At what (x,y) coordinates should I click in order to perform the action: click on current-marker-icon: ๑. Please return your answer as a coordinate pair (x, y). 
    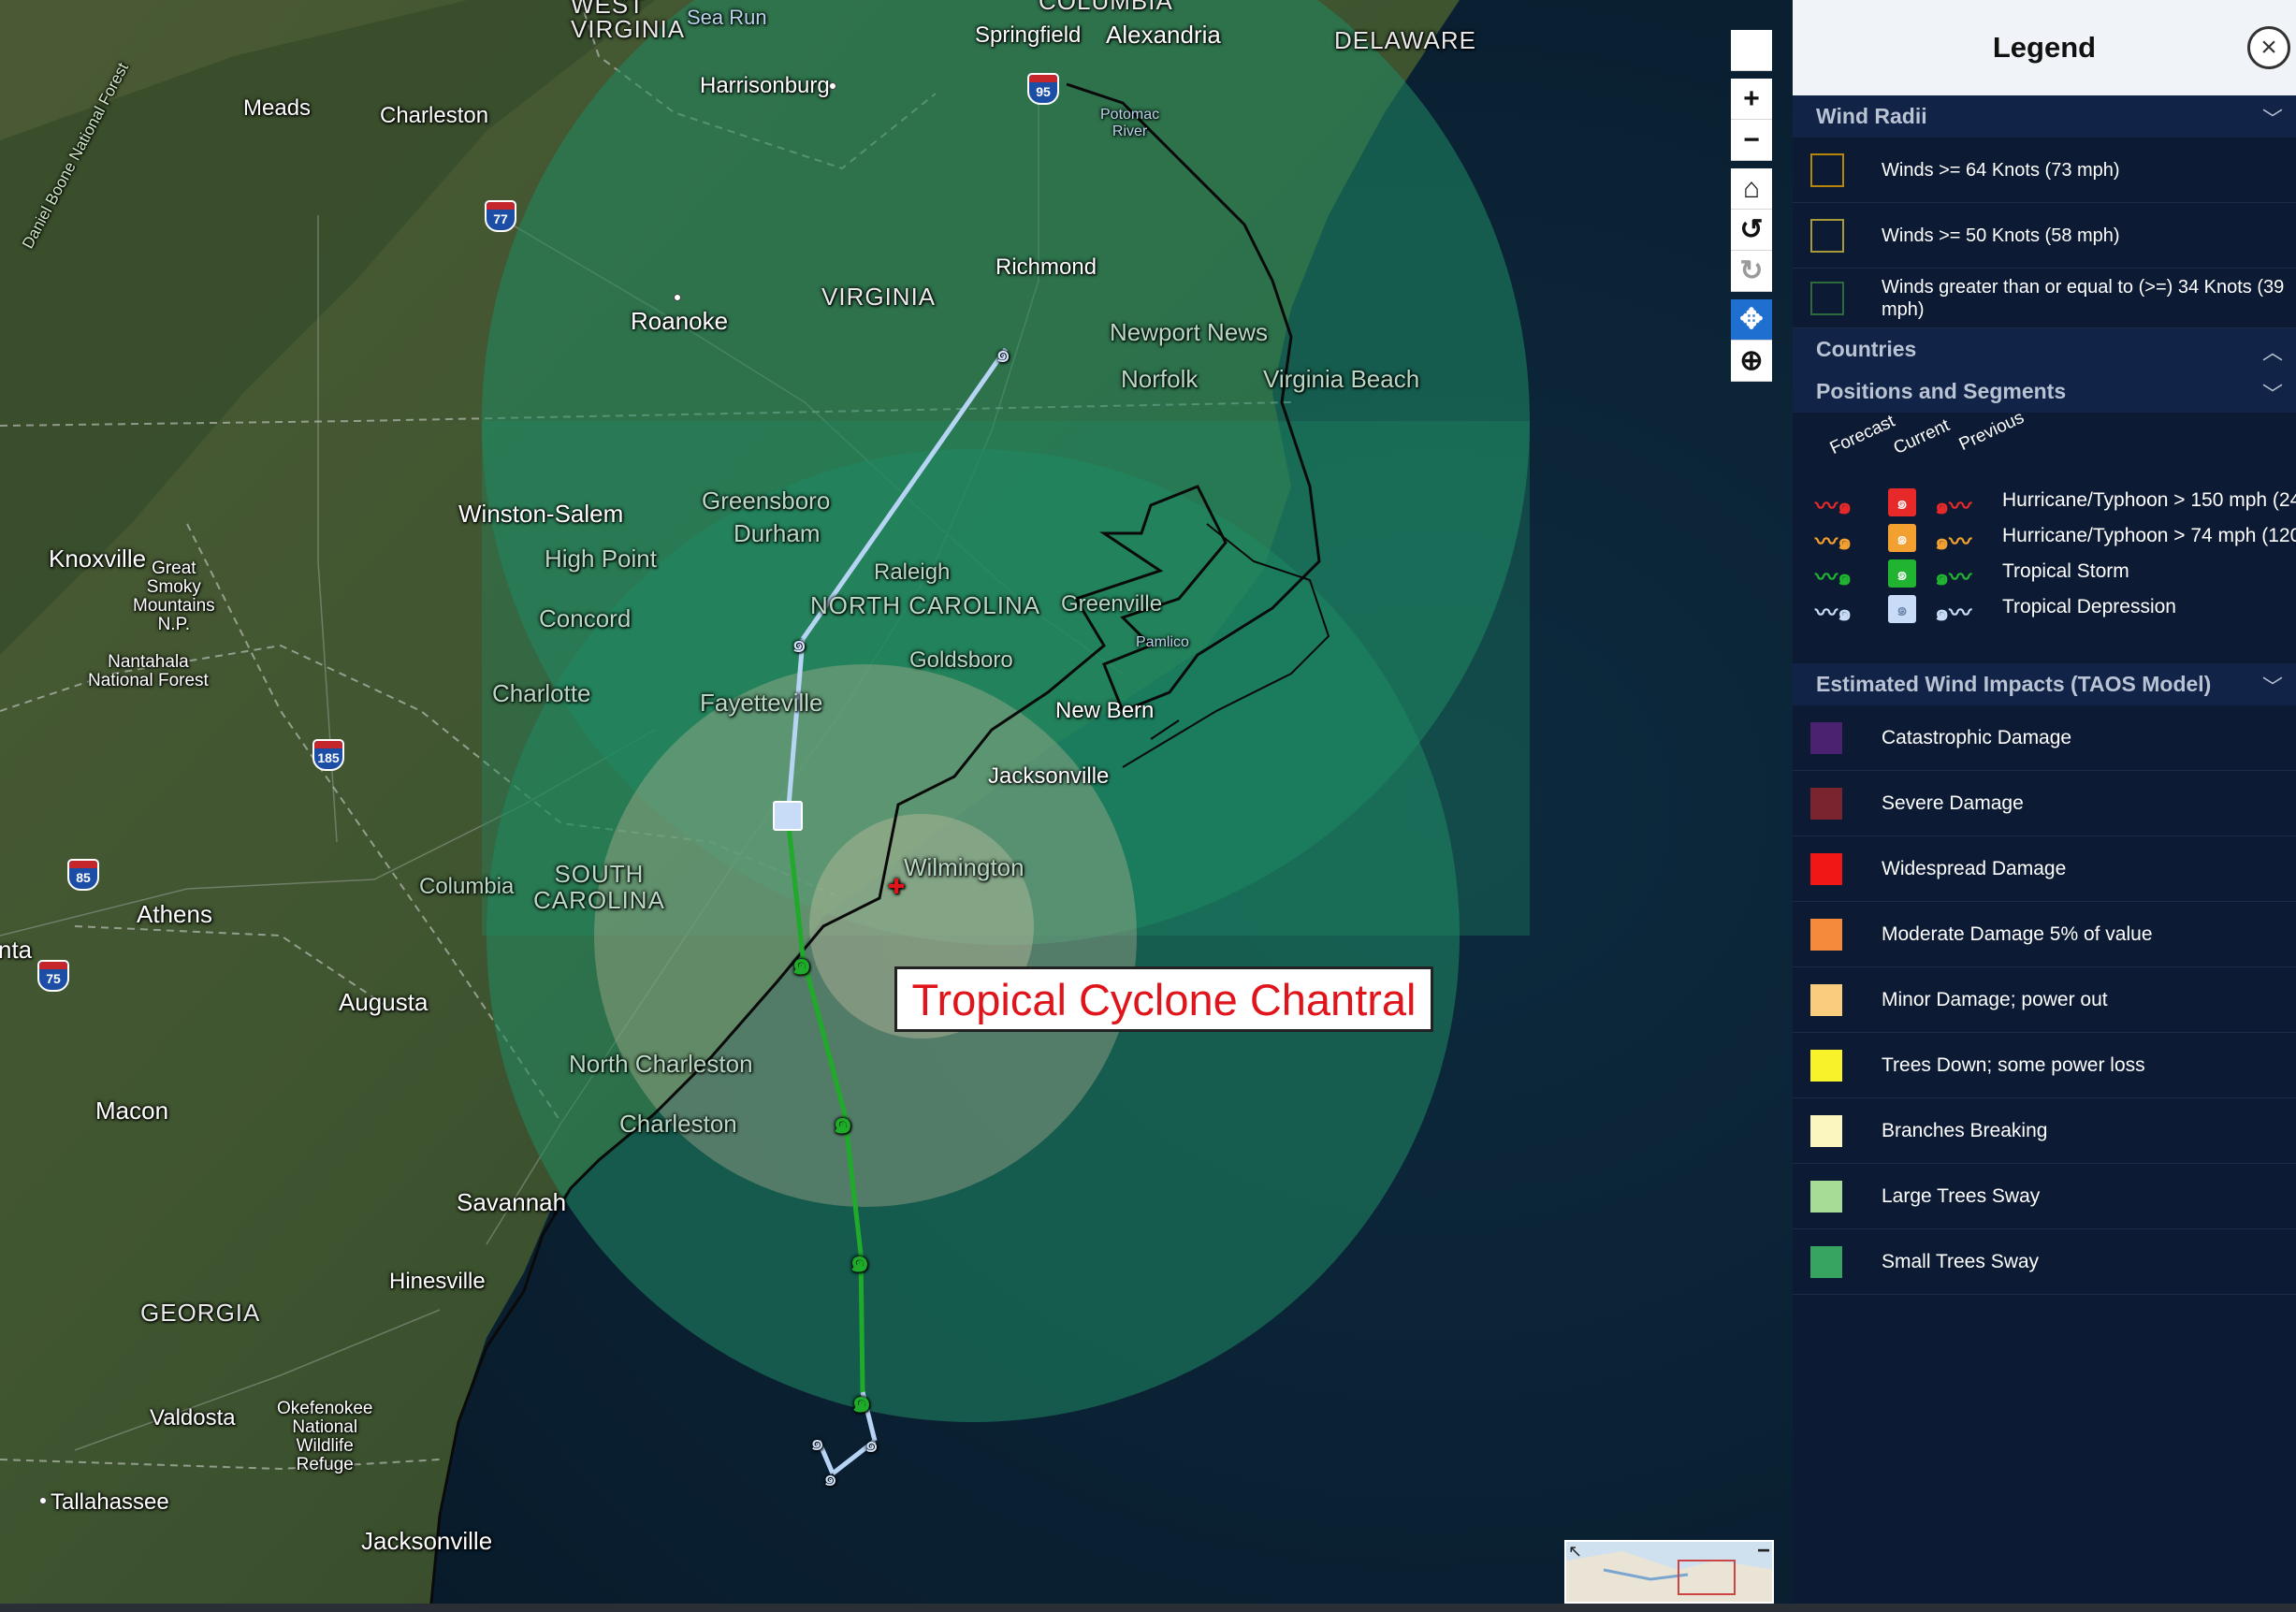
    Looking at the image, I should click on (1902, 573).